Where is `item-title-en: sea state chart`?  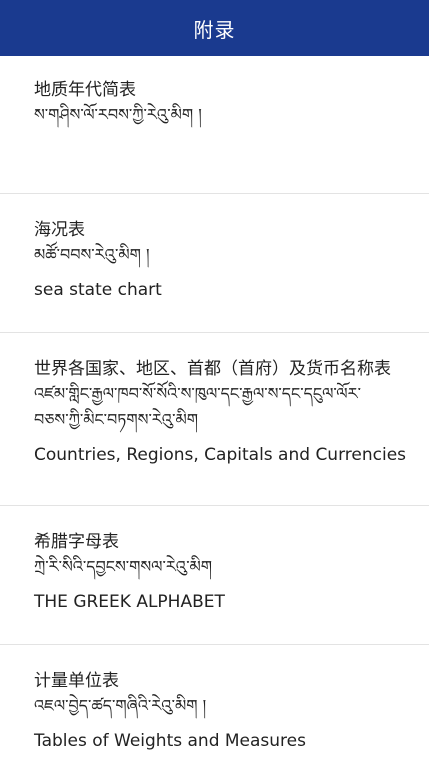 item-title-en: sea state chart is located at coordinates (98, 290).